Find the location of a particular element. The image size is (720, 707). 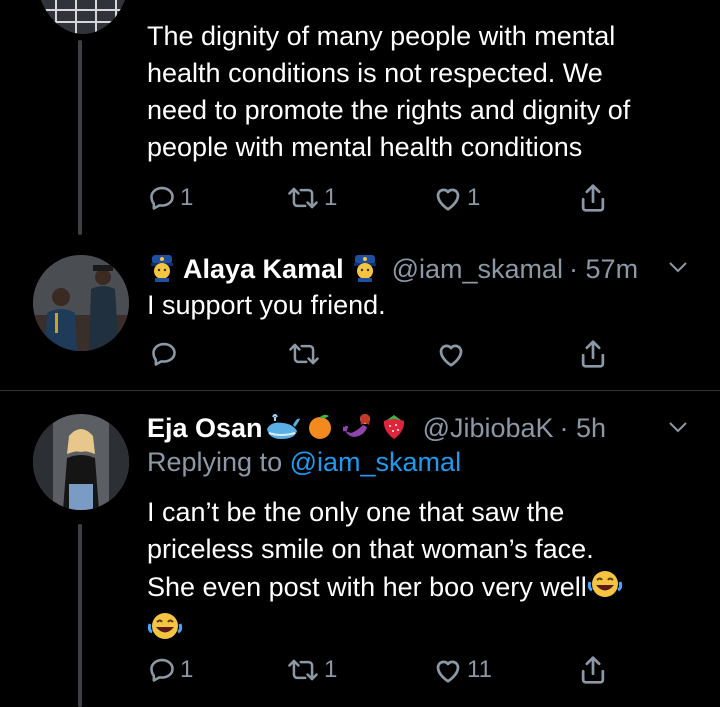

reply-button is located at coordinates (164, 354).